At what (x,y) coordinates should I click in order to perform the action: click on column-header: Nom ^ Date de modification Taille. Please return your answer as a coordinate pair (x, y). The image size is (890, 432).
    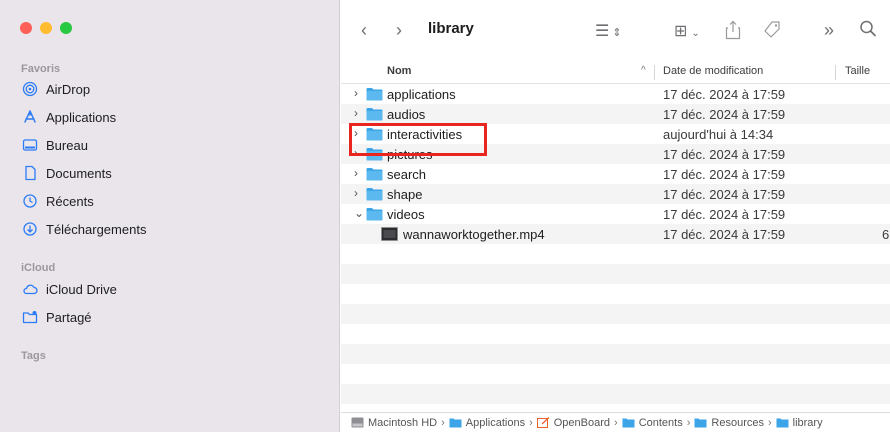
    Looking at the image, I should click on (615, 73).